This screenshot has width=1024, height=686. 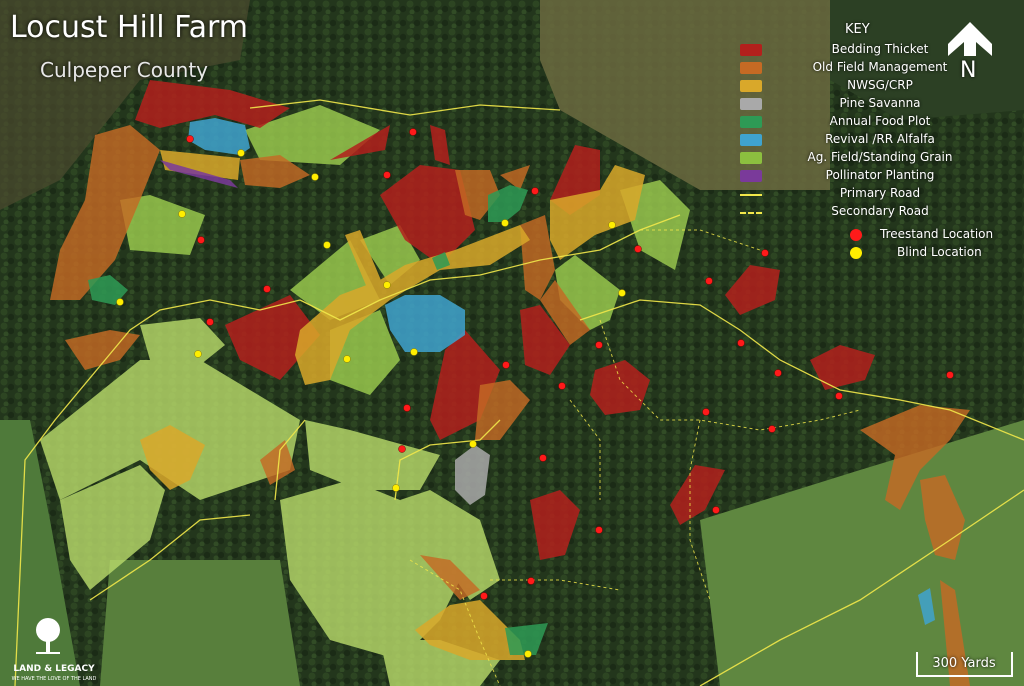 I want to click on key-item-bedding-thicket: Bedding Thicket, so click(x=875, y=50).